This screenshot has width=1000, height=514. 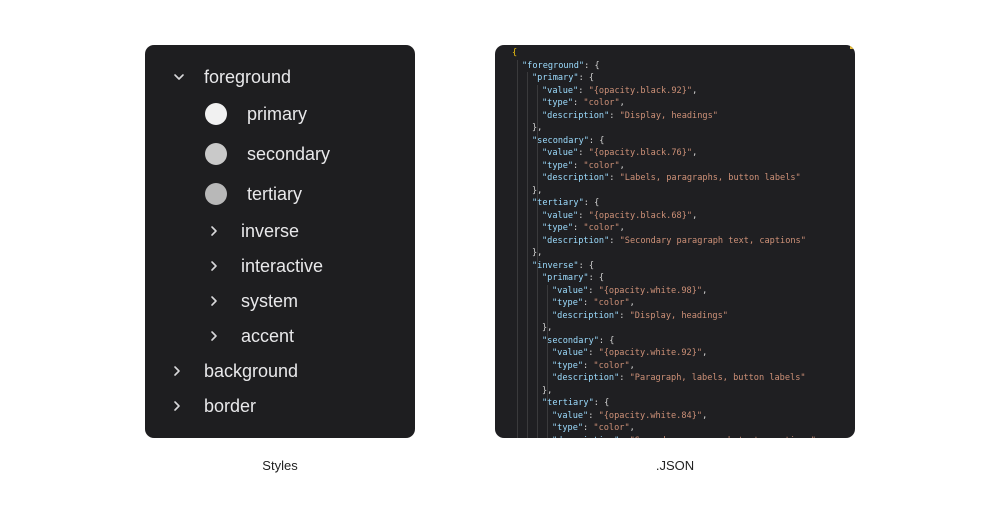 What do you see at coordinates (565, 278) in the screenshot?
I see `json-key: "primary"` at bounding box center [565, 278].